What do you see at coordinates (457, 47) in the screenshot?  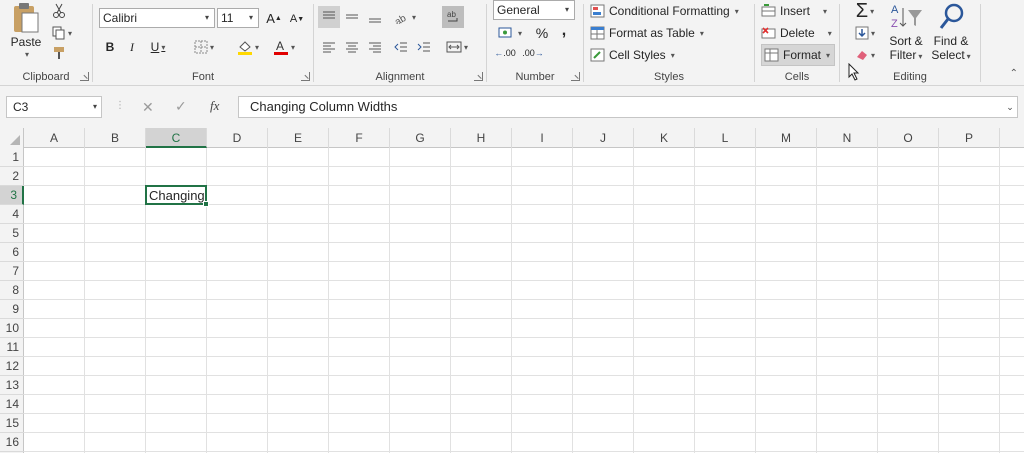 I see `merge-center-icon: ▾` at bounding box center [457, 47].